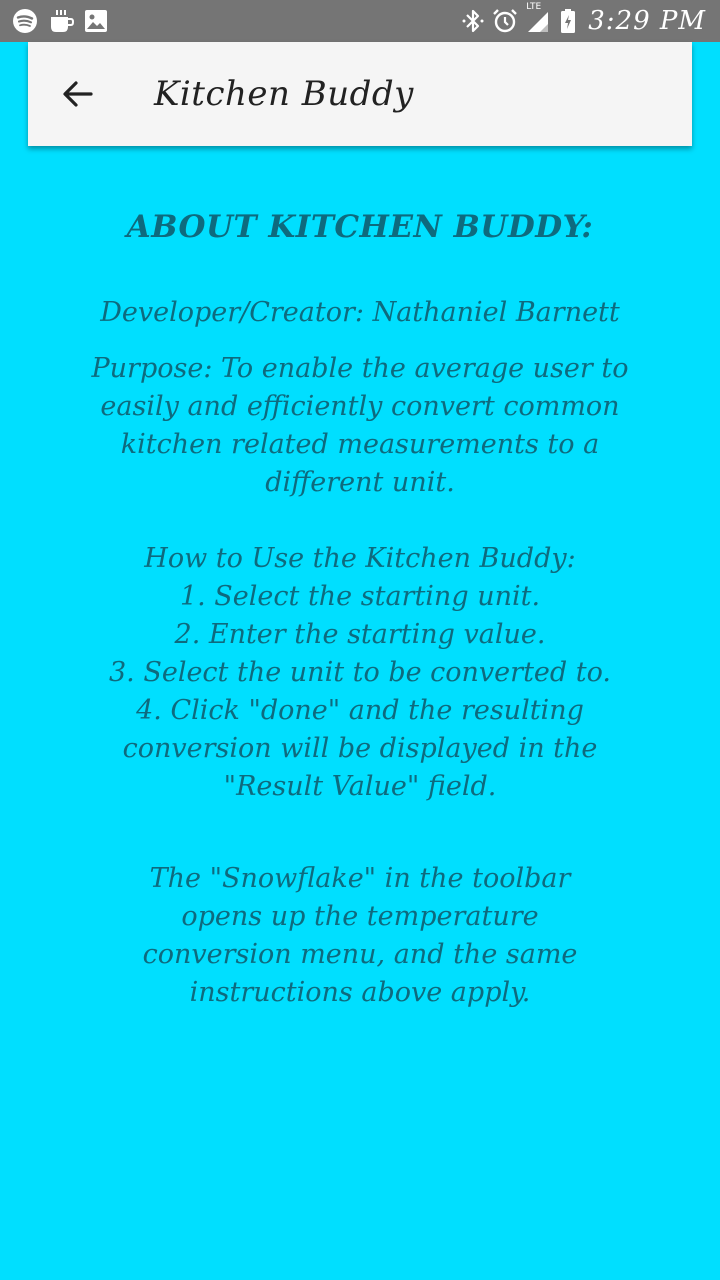 This screenshot has width=720, height=1280. I want to click on toolbar-title: Kitchen Buddy, so click(284, 94).